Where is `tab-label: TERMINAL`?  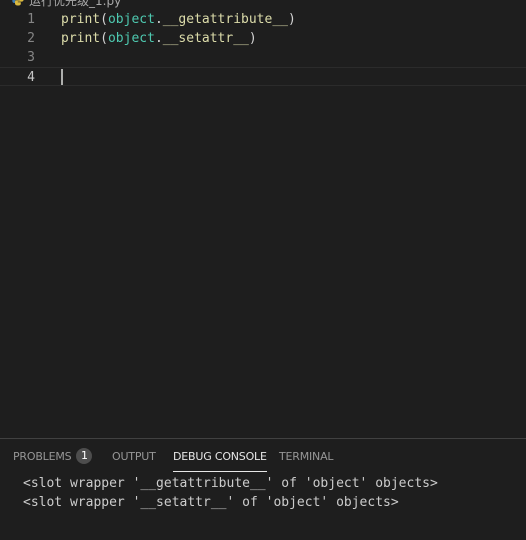
tab-label: TERMINAL is located at coordinates (306, 456).